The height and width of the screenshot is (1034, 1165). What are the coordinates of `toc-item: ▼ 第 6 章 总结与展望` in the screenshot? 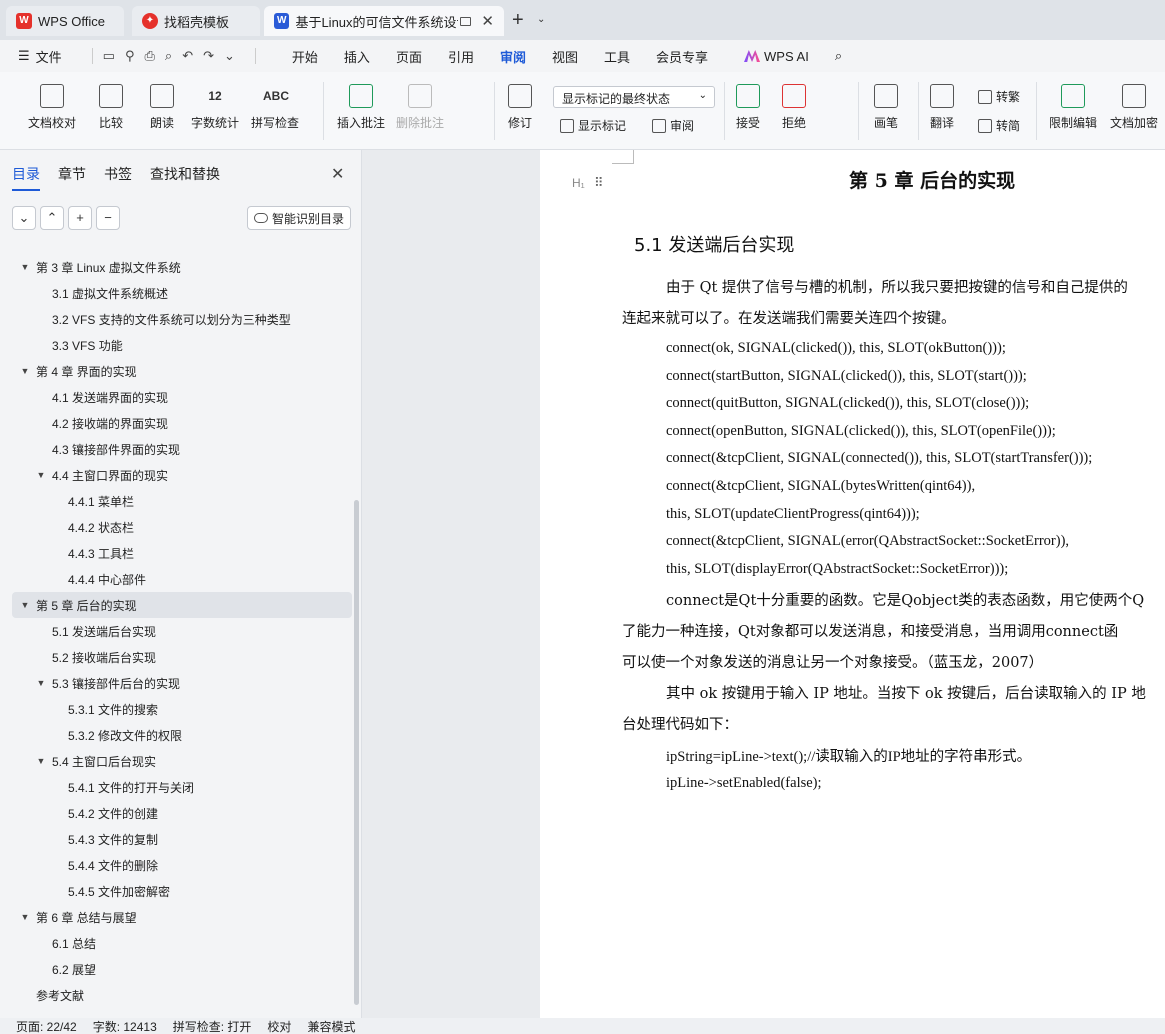 It's located at (182, 917).